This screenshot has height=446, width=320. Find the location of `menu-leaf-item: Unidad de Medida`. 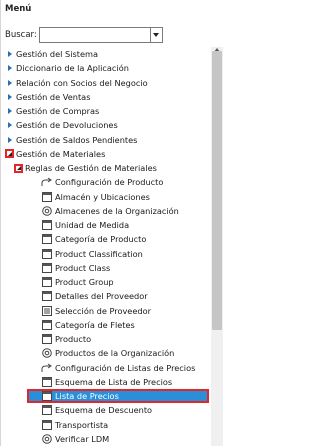

menu-leaf-item: Unidad de Medida is located at coordinates (85, 225).